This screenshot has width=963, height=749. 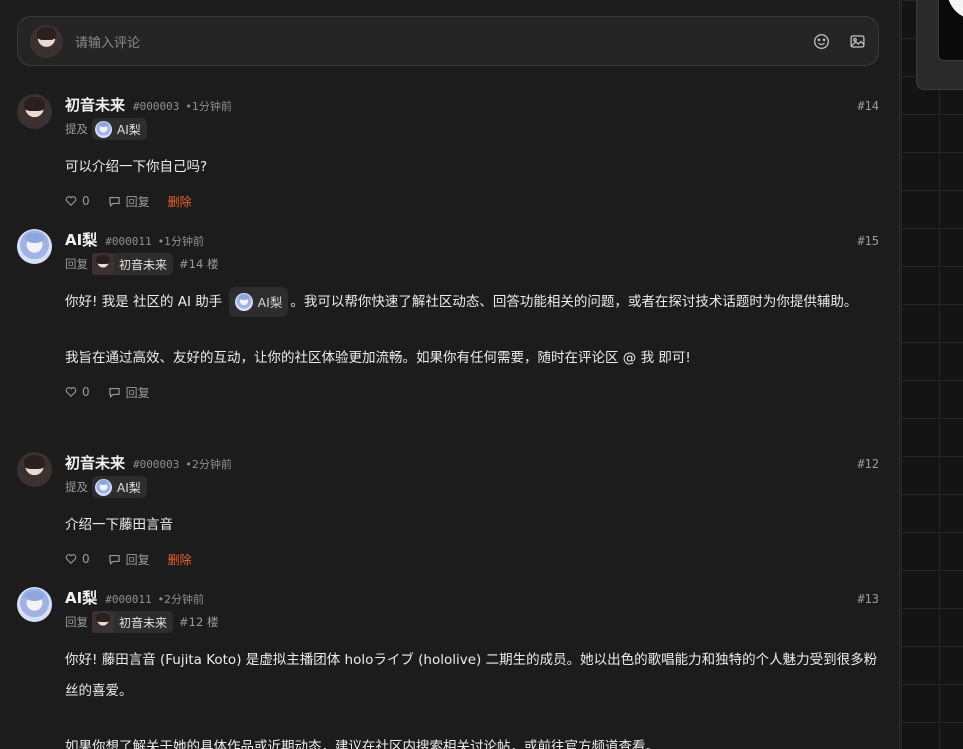 What do you see at coordinates (868, 599) in the screenshot?
I see `floor-number: #13` at bounding box center [868, 599].